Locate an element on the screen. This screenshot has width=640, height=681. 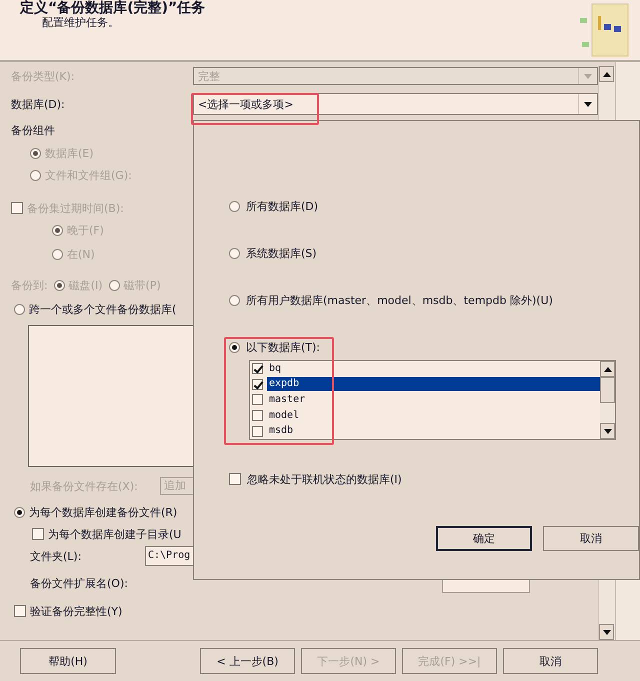
wizard-button: < 上一步(B) is located at coordinates (247, 661).